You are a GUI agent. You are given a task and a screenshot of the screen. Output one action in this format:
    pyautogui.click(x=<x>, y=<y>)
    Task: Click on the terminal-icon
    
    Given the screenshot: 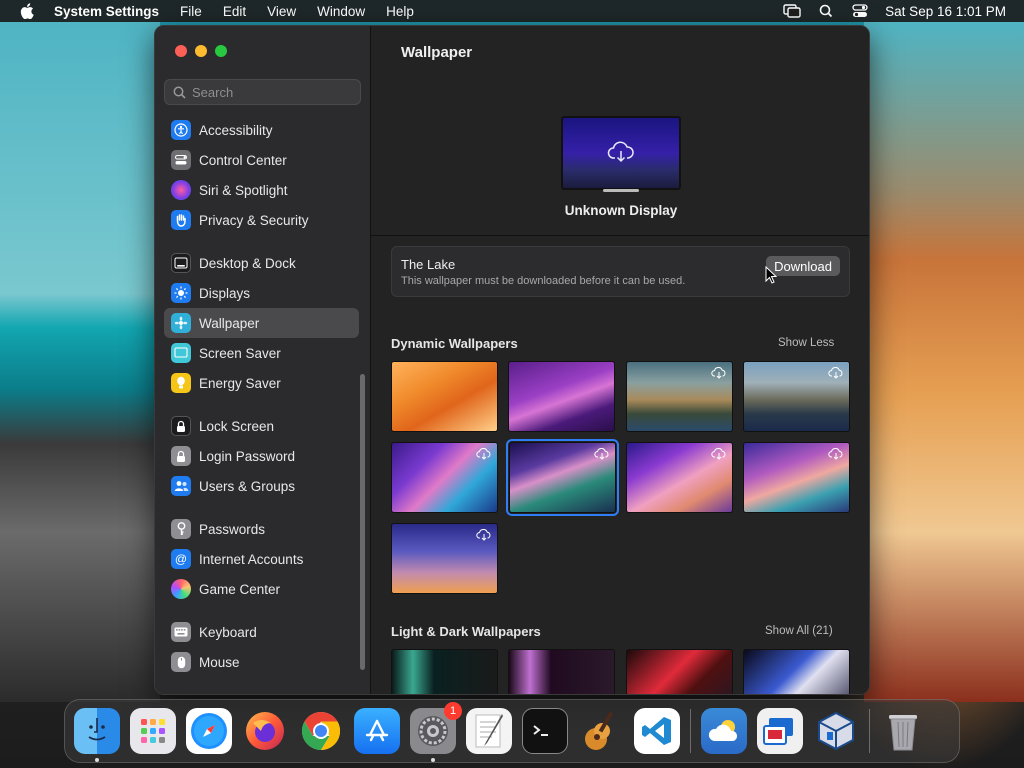 What is the action you would take?
    pyautogui.click(x=540, y=730)
    